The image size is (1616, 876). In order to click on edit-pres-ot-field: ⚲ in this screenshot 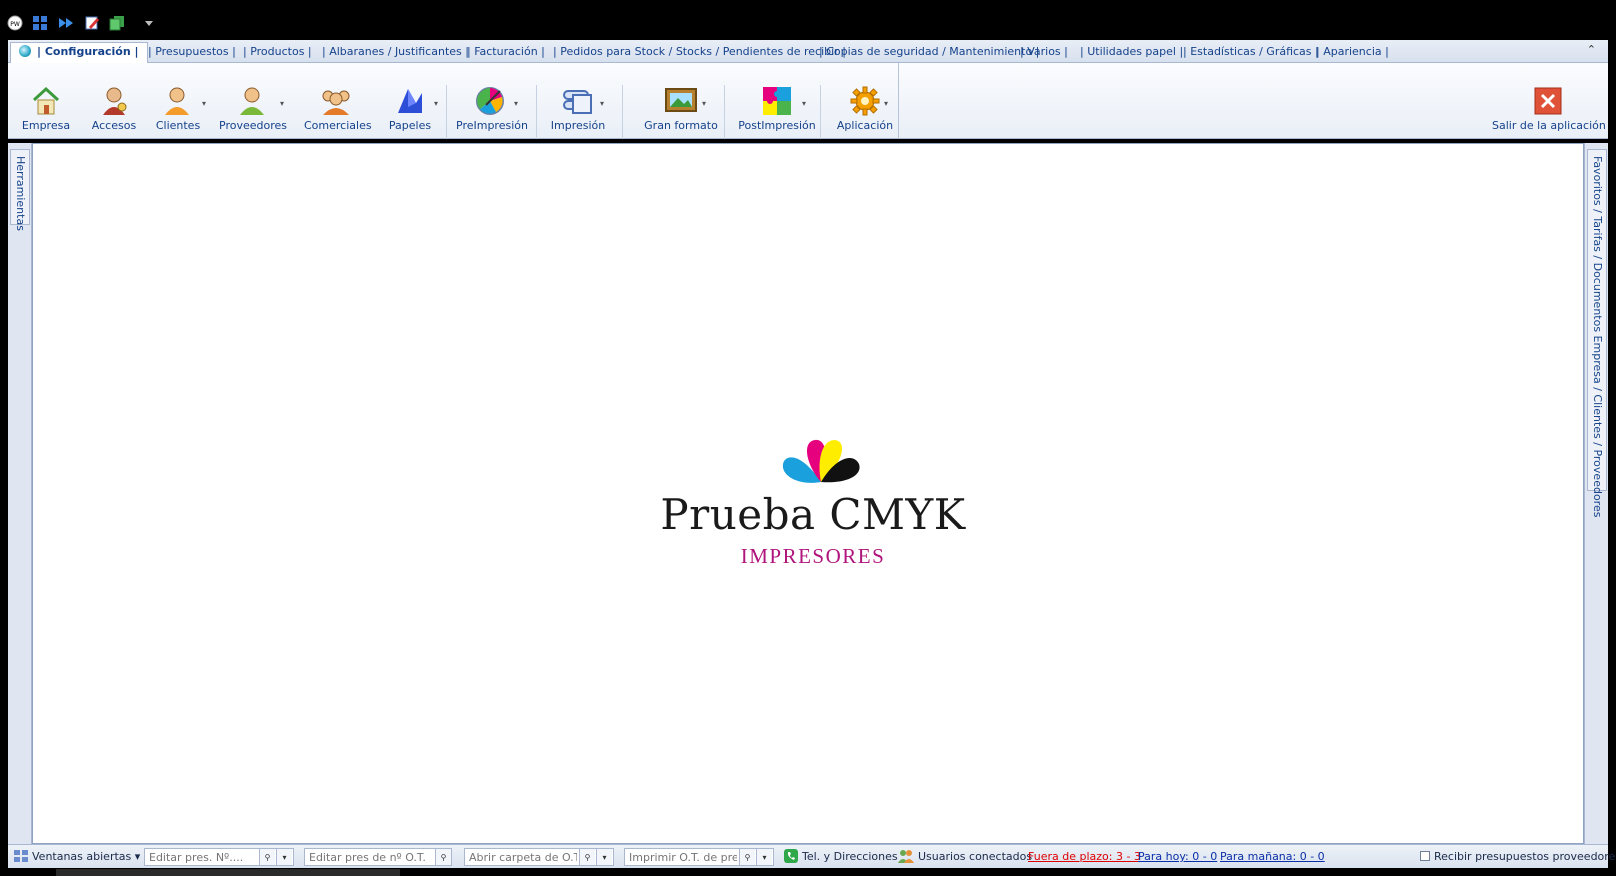, I will do `click(378, 857)`.